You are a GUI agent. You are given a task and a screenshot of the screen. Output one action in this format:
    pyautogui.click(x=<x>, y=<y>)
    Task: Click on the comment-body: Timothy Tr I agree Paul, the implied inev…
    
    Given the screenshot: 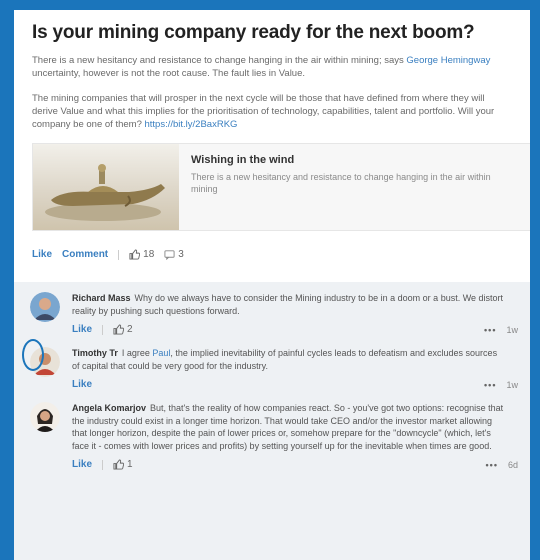 What is the action you would take?
    pyautogui.click(x=295, y=368)
    